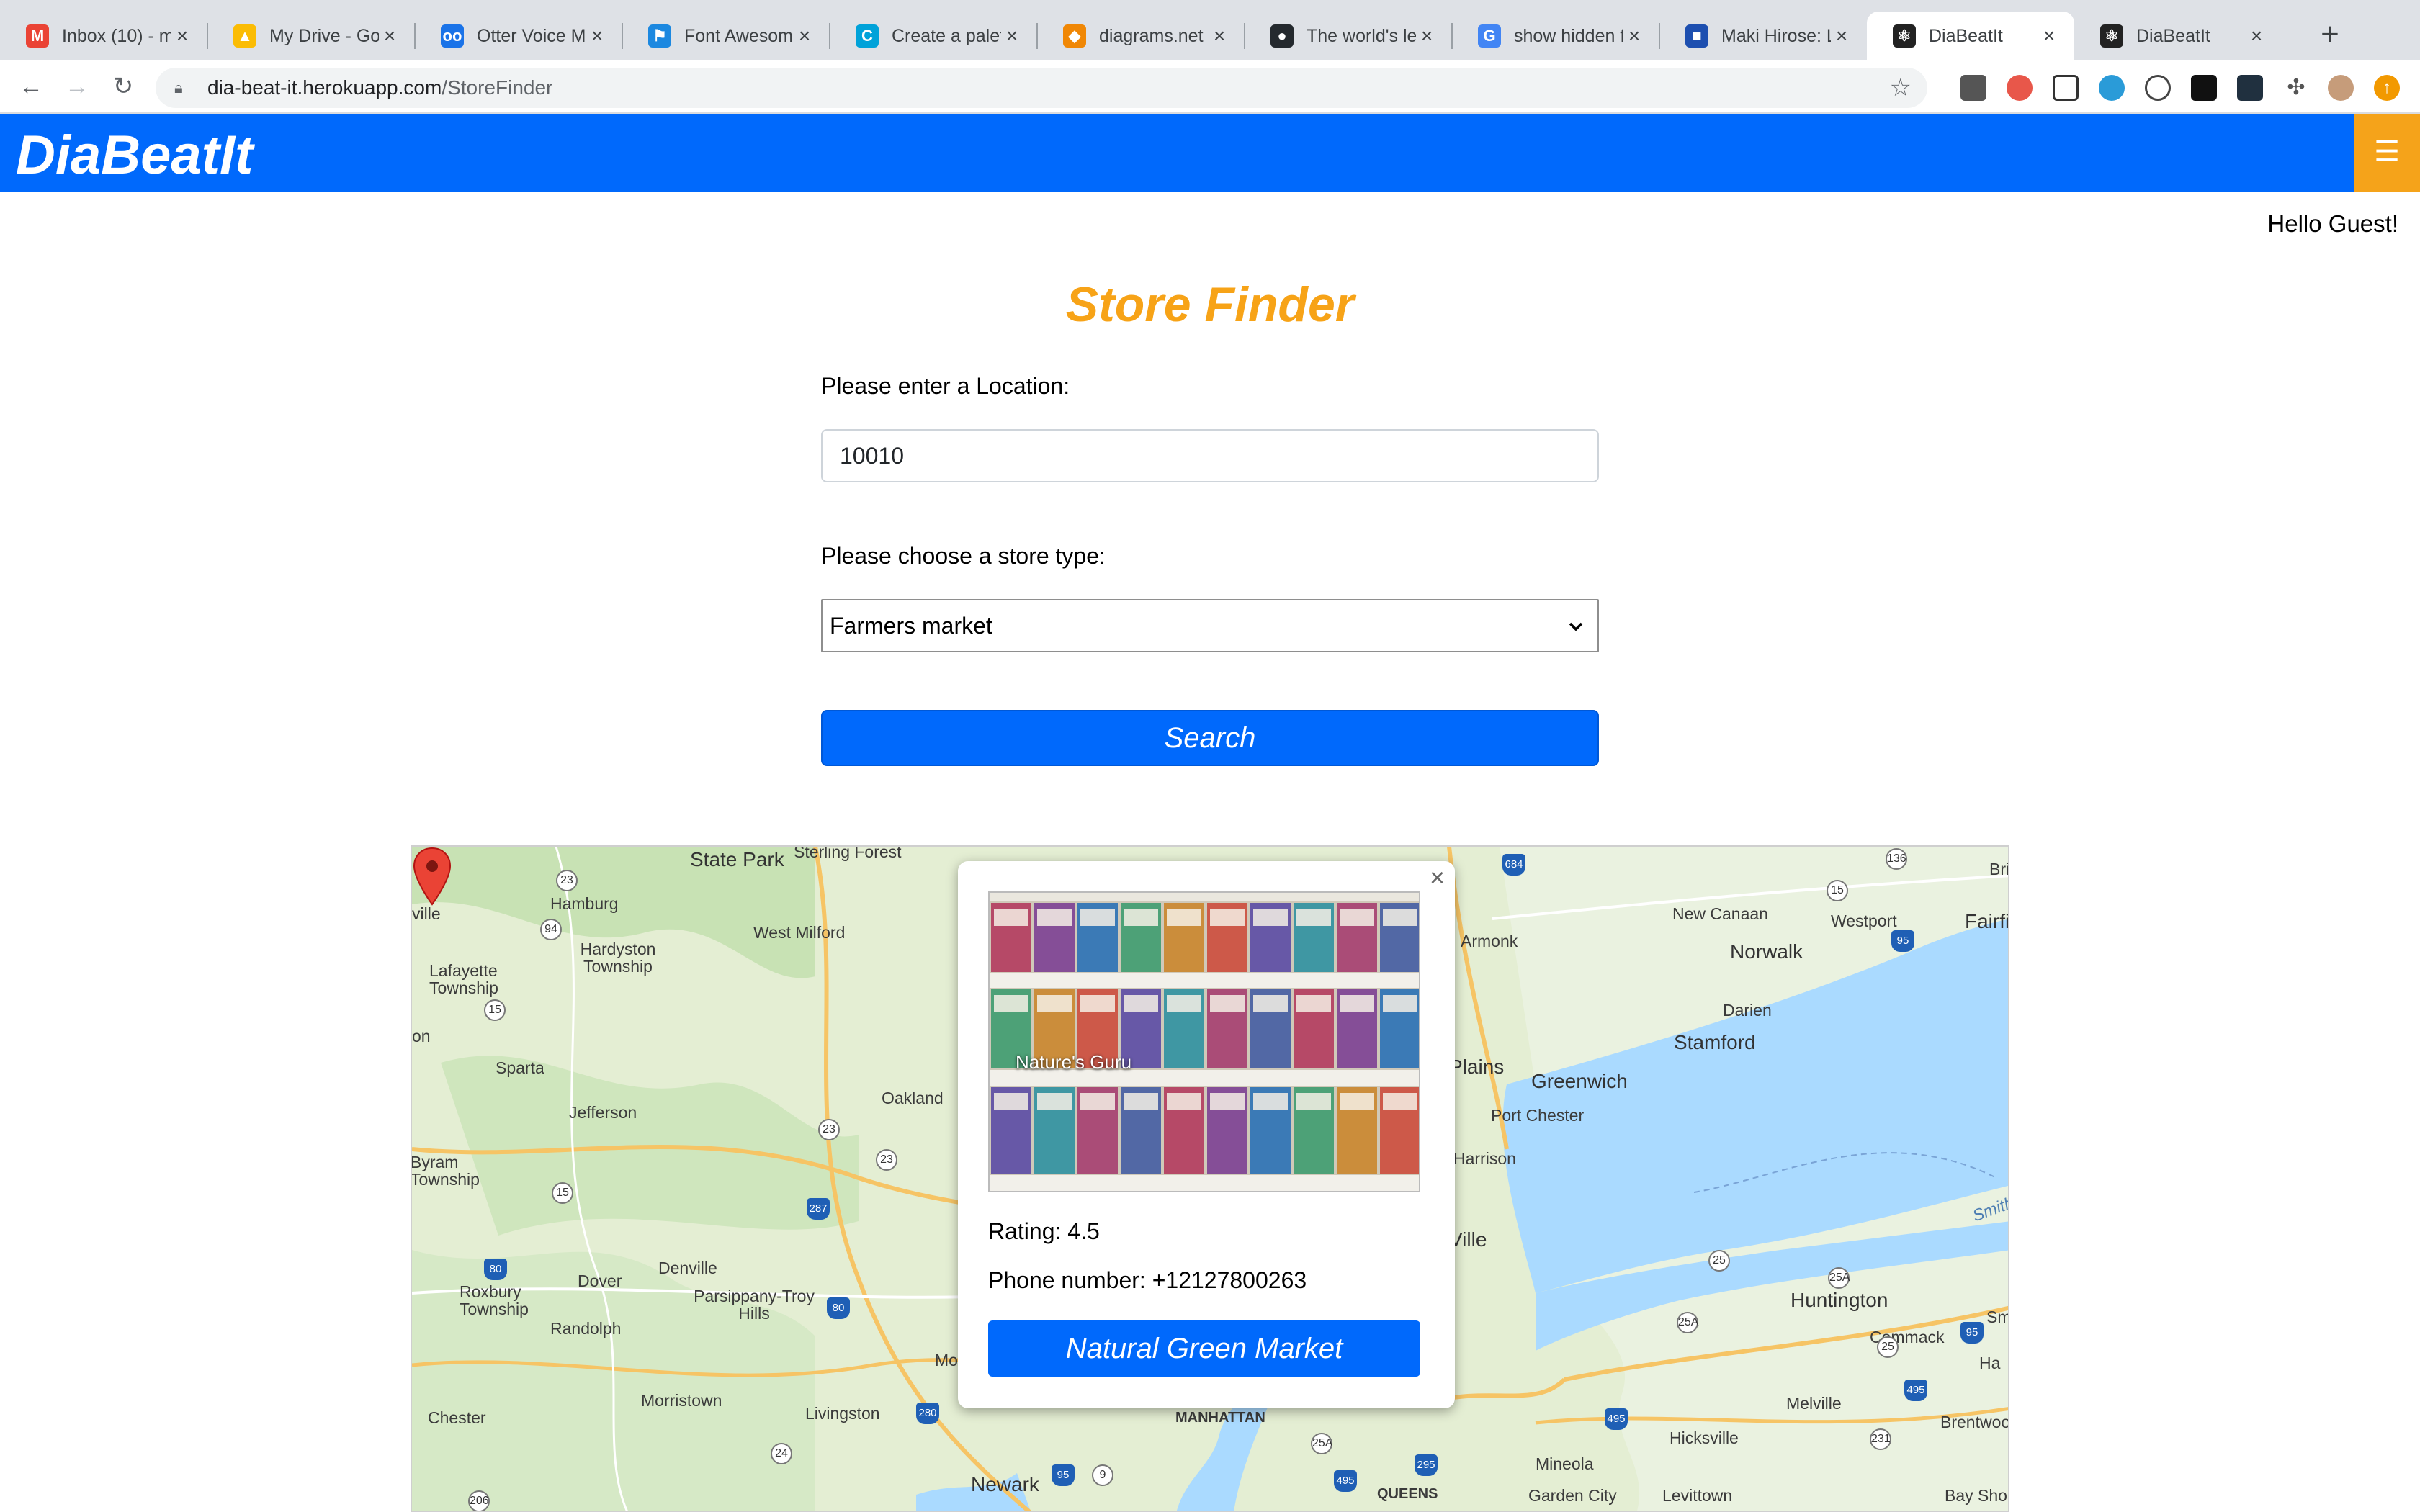 The height and width of the screenshot is (1512, 2420). What do you see at coordinates (947, 1360) in the screenshot?
I see `map-label: Mo` at bounding box center [947, 1360].